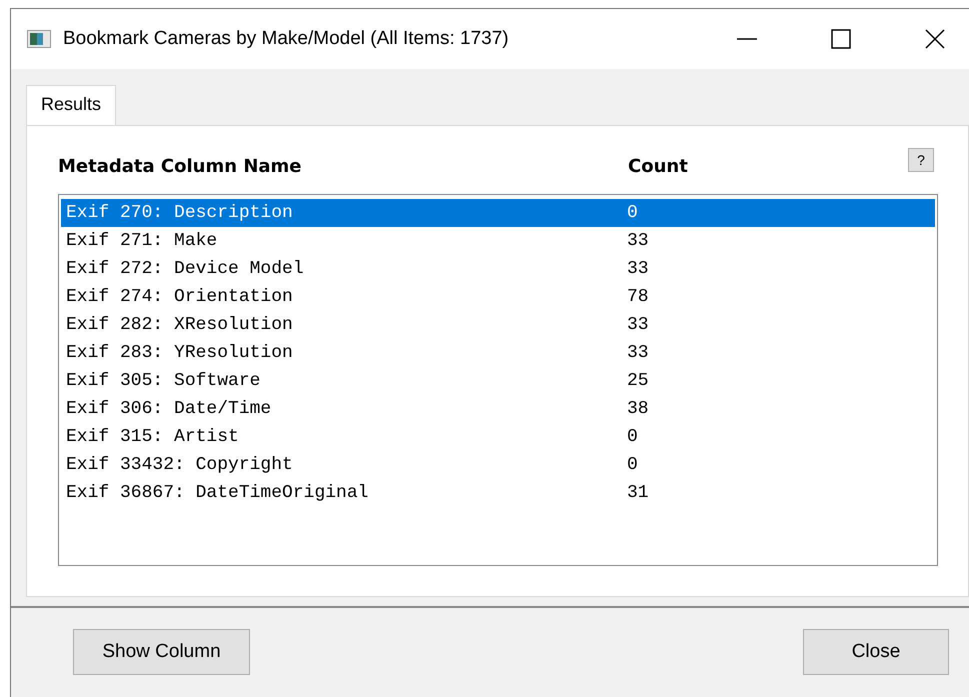 This screenshot has width=969, height=697. Describe the element at coordinates (935, 39) in the screenshot. I see `close-icon` at that location.